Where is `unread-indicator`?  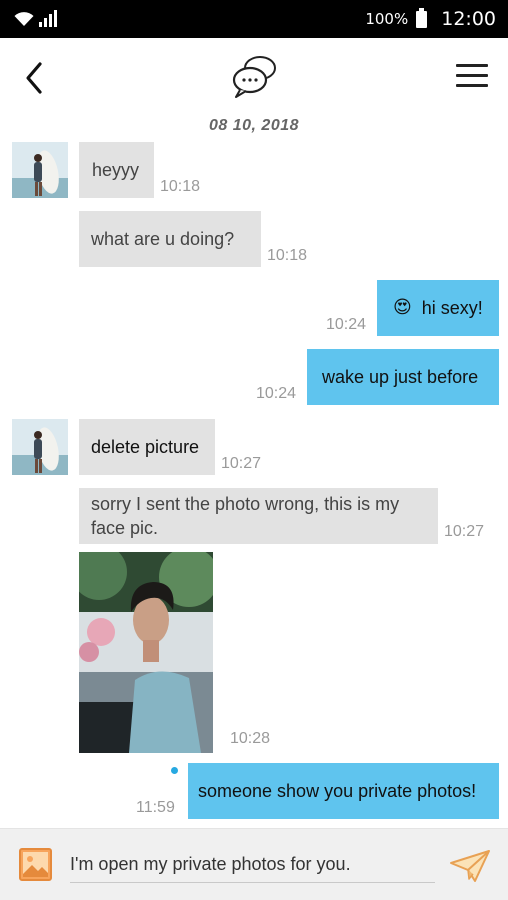
unread-indicator is located at coordinates (174, 770).